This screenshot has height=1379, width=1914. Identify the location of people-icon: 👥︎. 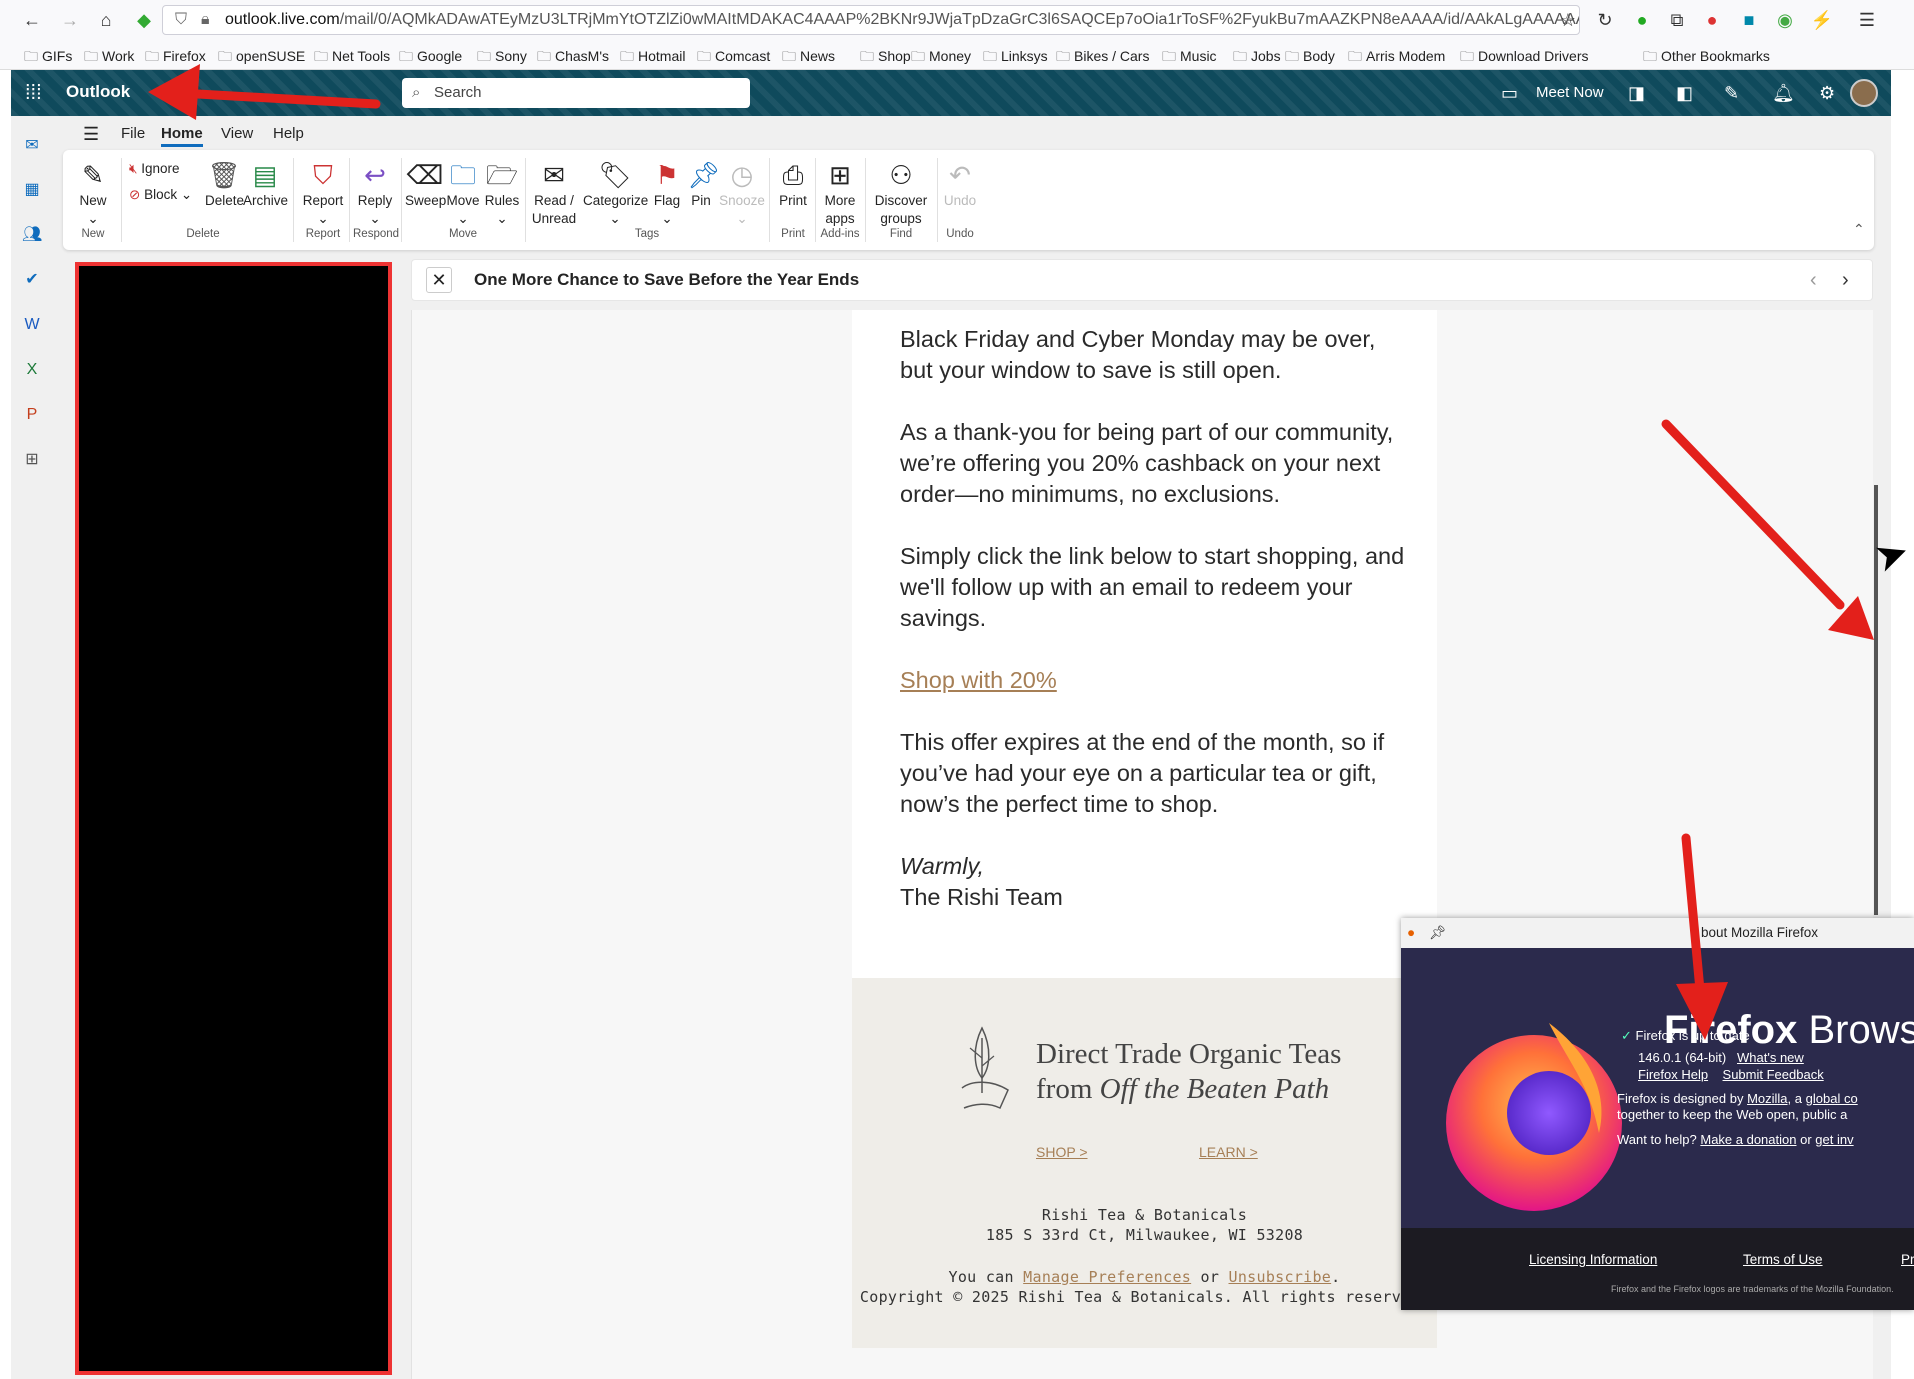
(32, 235).